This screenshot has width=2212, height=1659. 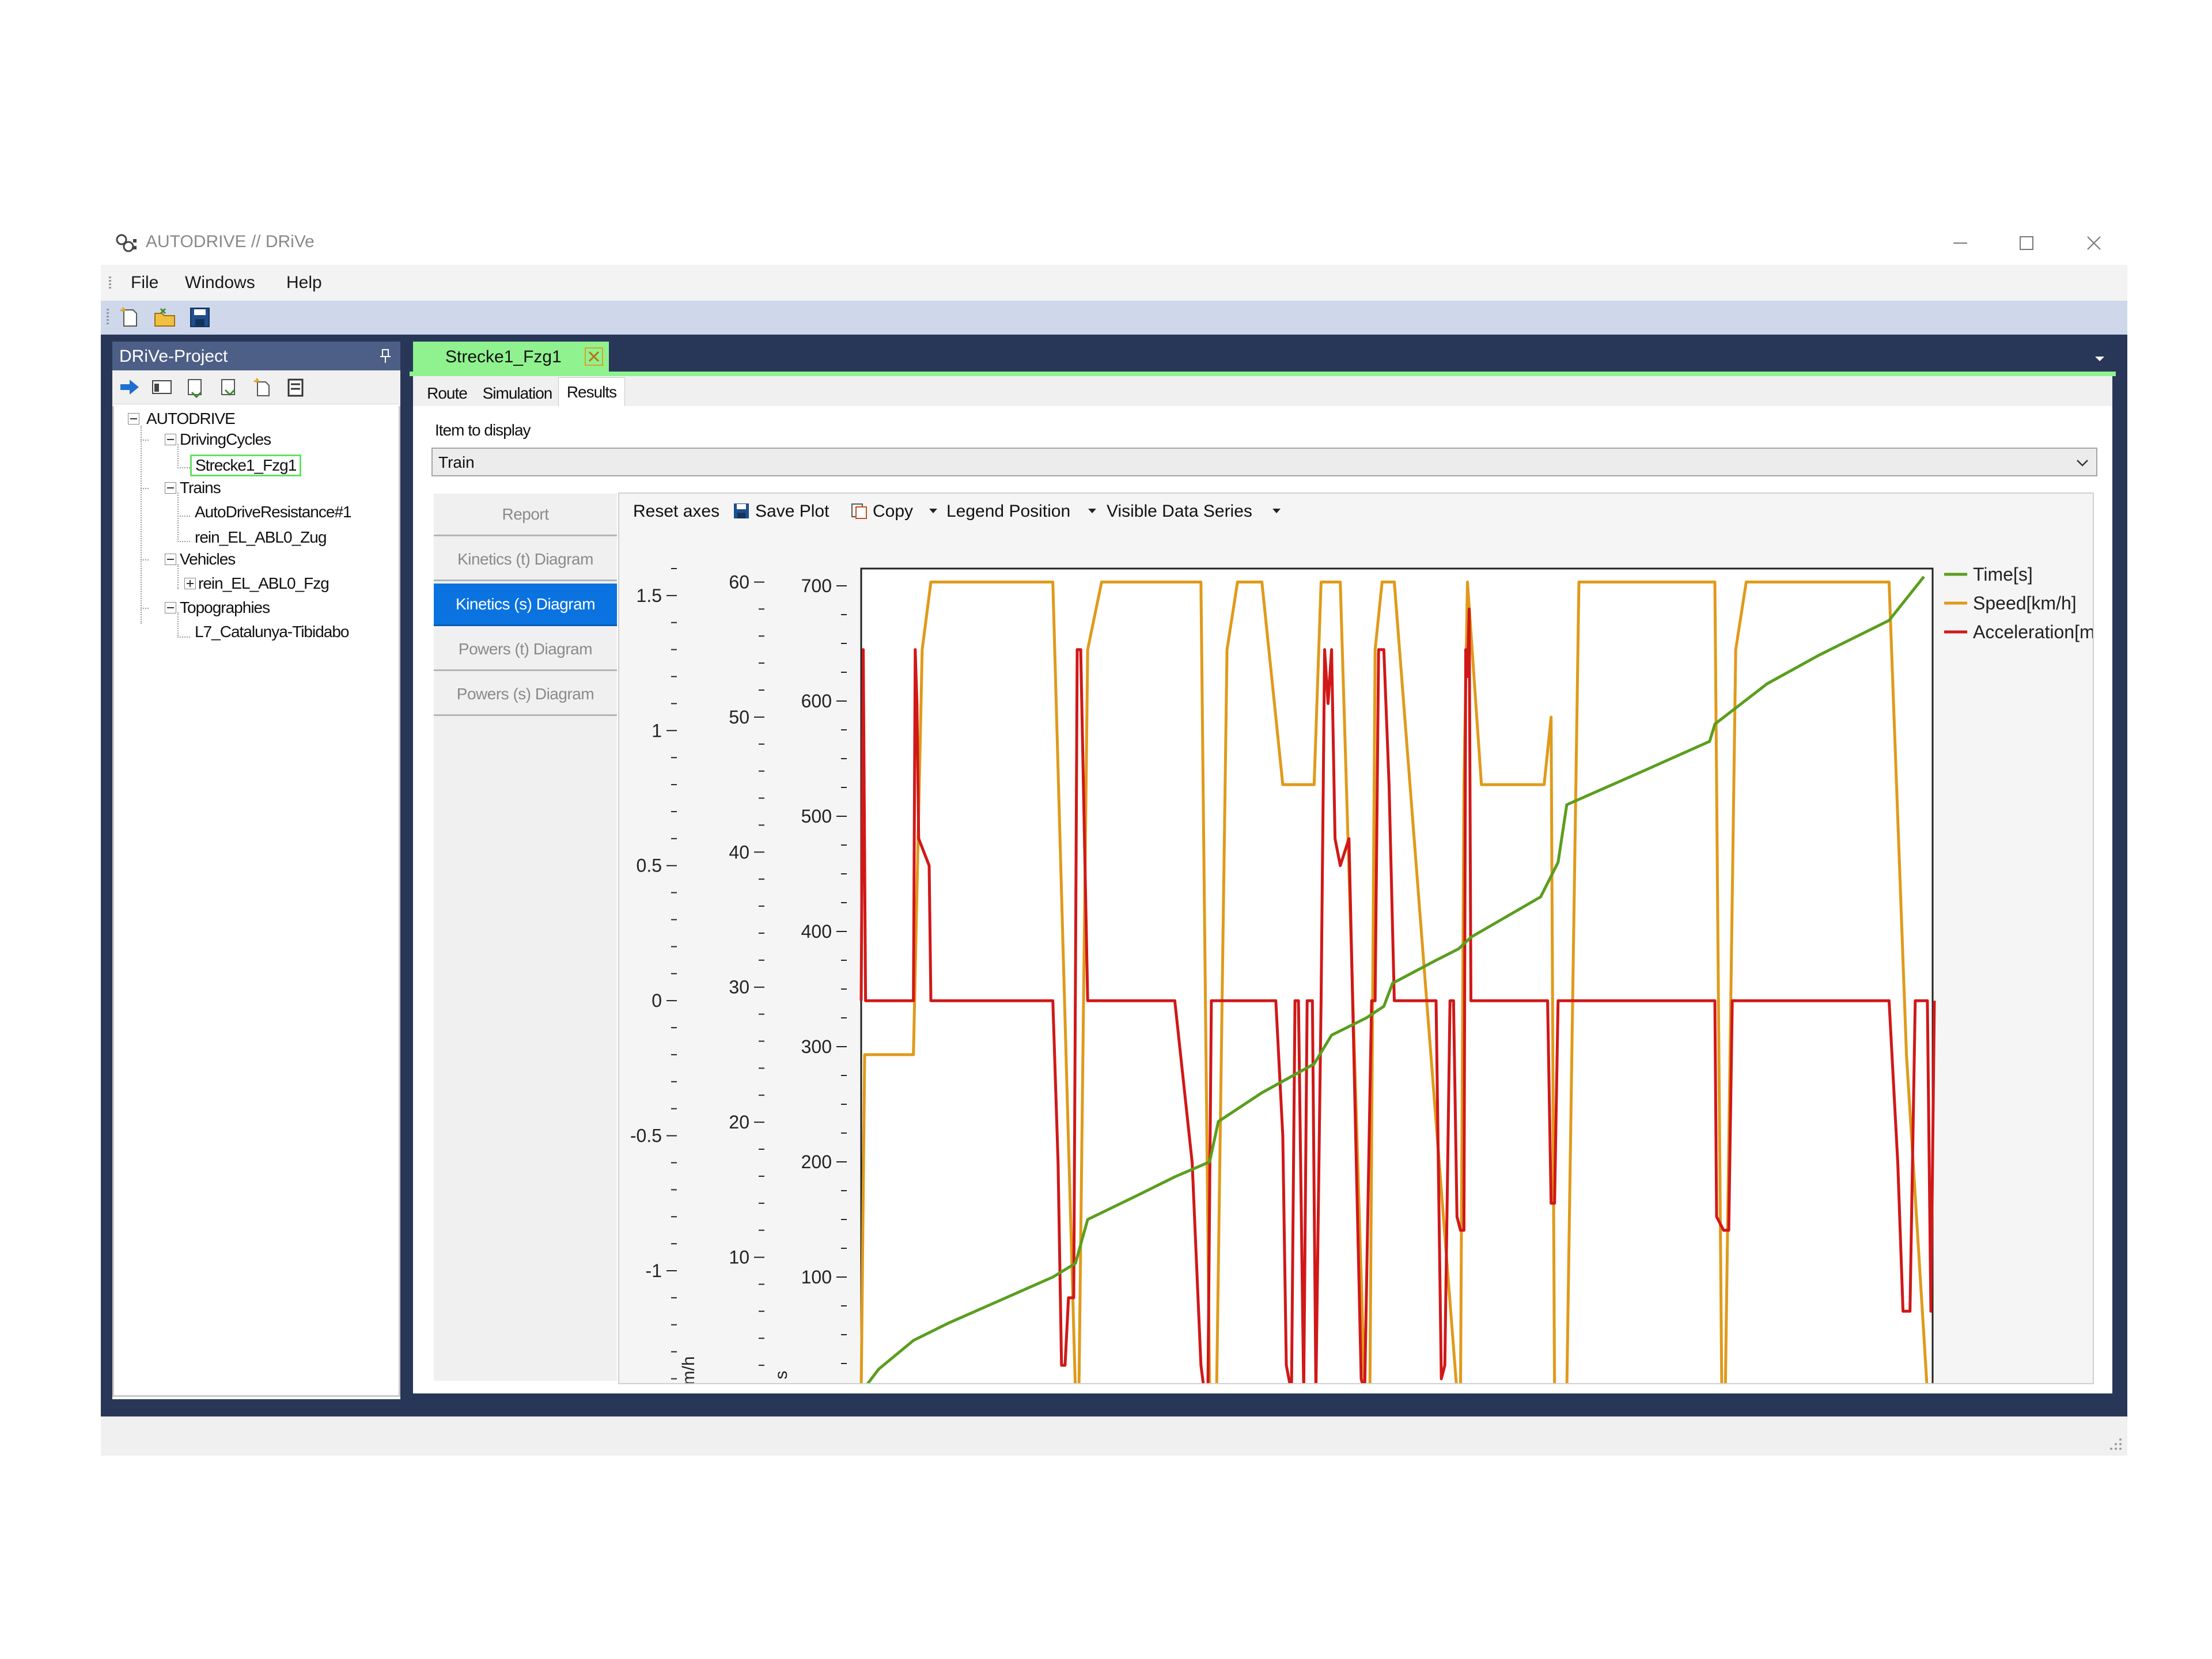 What do you see at coordinates (525, 560) in the screenshot?
I see `diagram-kinetics-t-button: Kinetics (t) Diagram` at bounding box center [525, 560].